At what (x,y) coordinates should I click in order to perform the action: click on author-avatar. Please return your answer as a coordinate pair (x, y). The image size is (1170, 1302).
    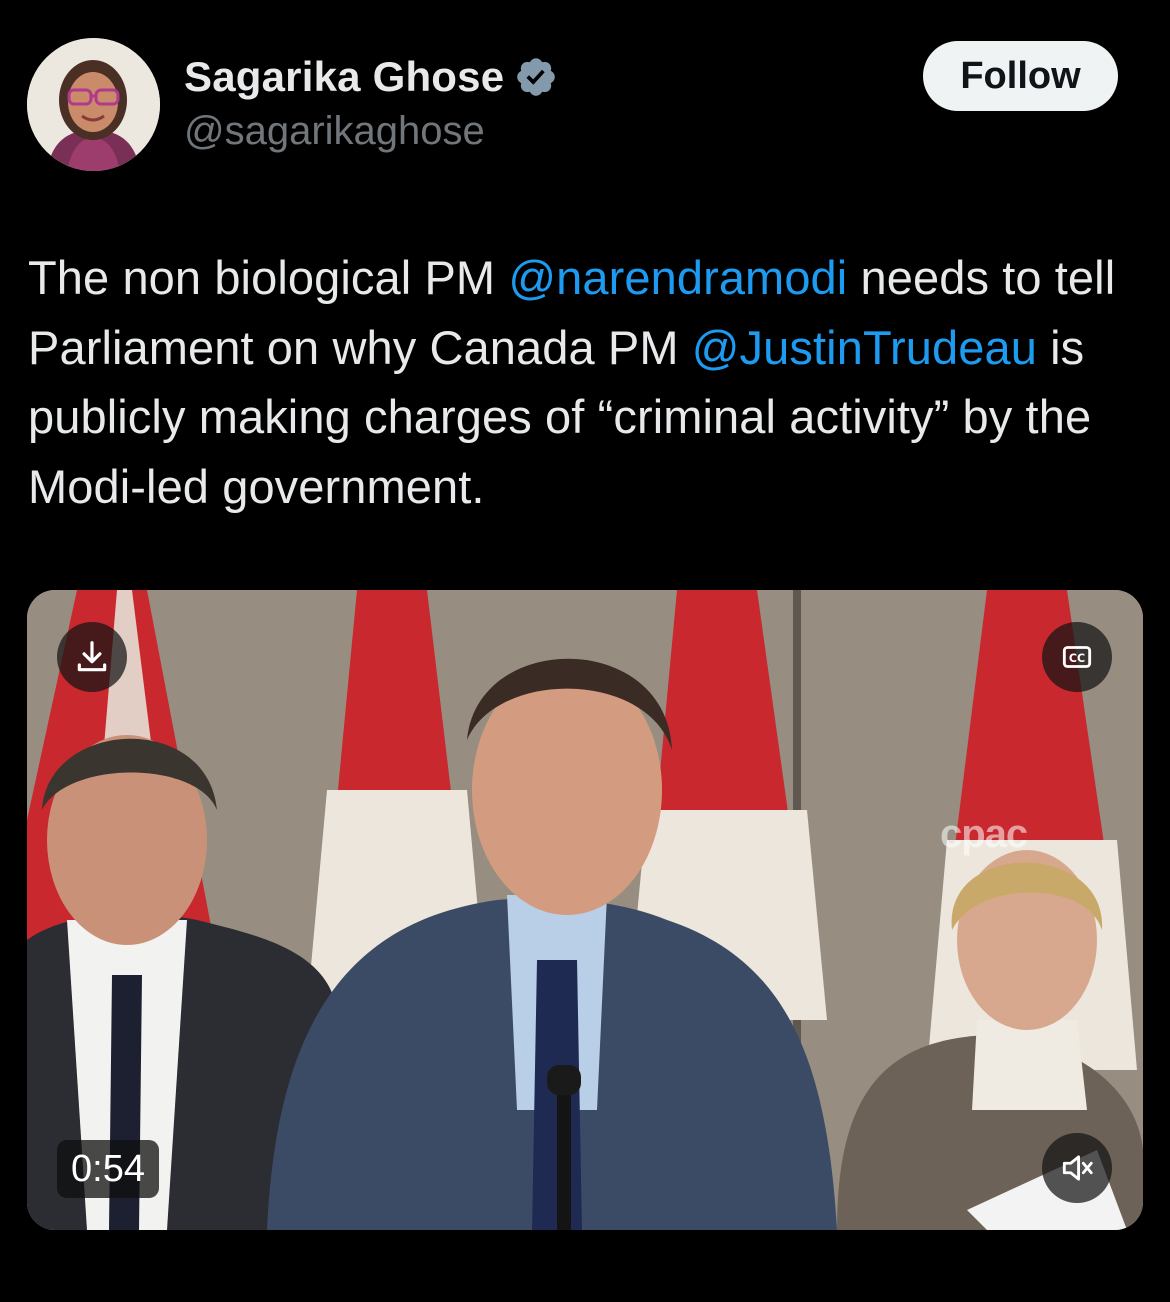
    Looking at the image, I should click on (93, 104).